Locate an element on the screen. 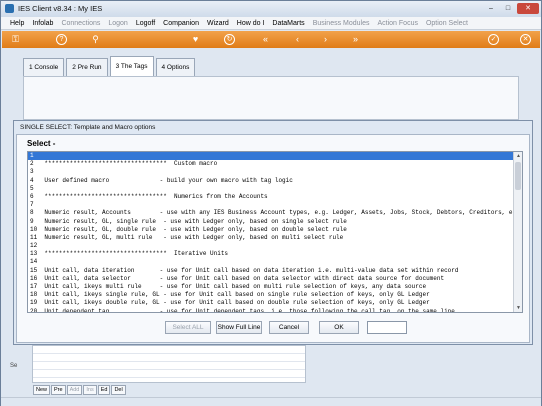 The image size is (542, 406). menu-item-companion: Companion is located at coordinates (181, 23).